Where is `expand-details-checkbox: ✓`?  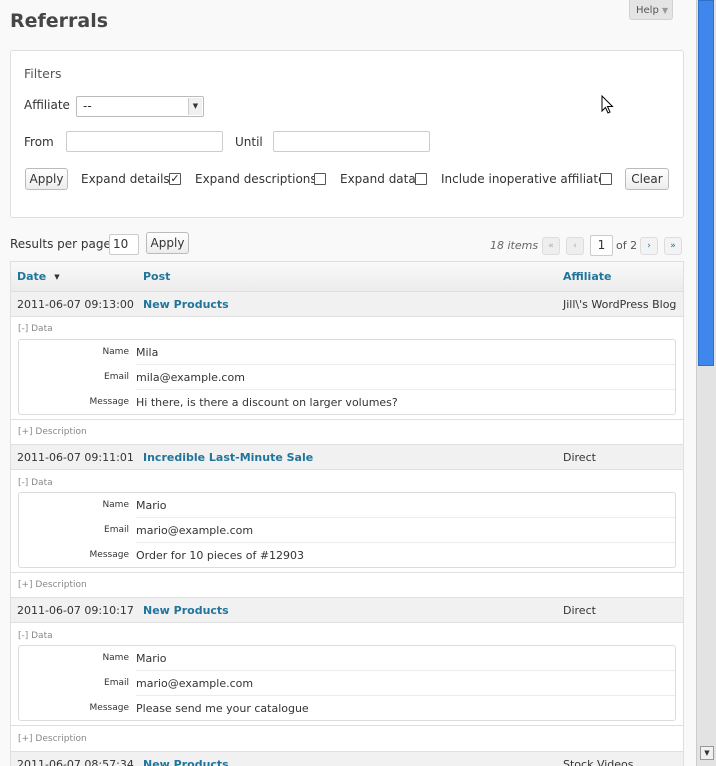 expand-details-checkbox: ✓ is located at coordinates (175, 179).